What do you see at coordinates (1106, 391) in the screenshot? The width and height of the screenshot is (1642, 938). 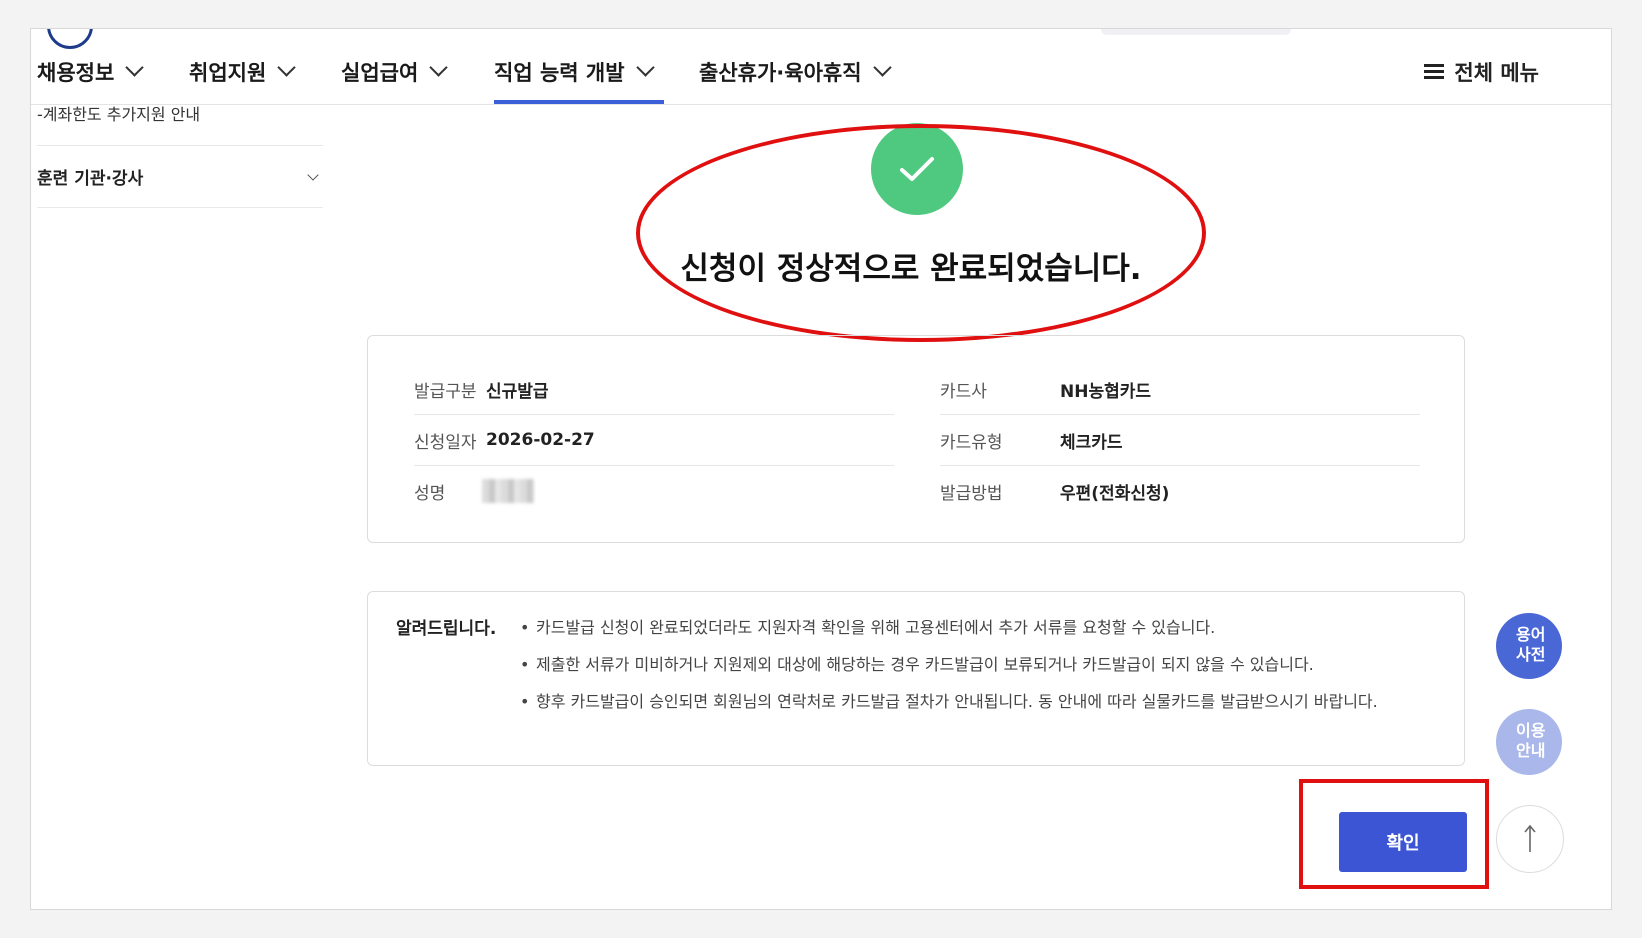 I see `detail-value: NH농협카드` at bounding box center [1106, 391].